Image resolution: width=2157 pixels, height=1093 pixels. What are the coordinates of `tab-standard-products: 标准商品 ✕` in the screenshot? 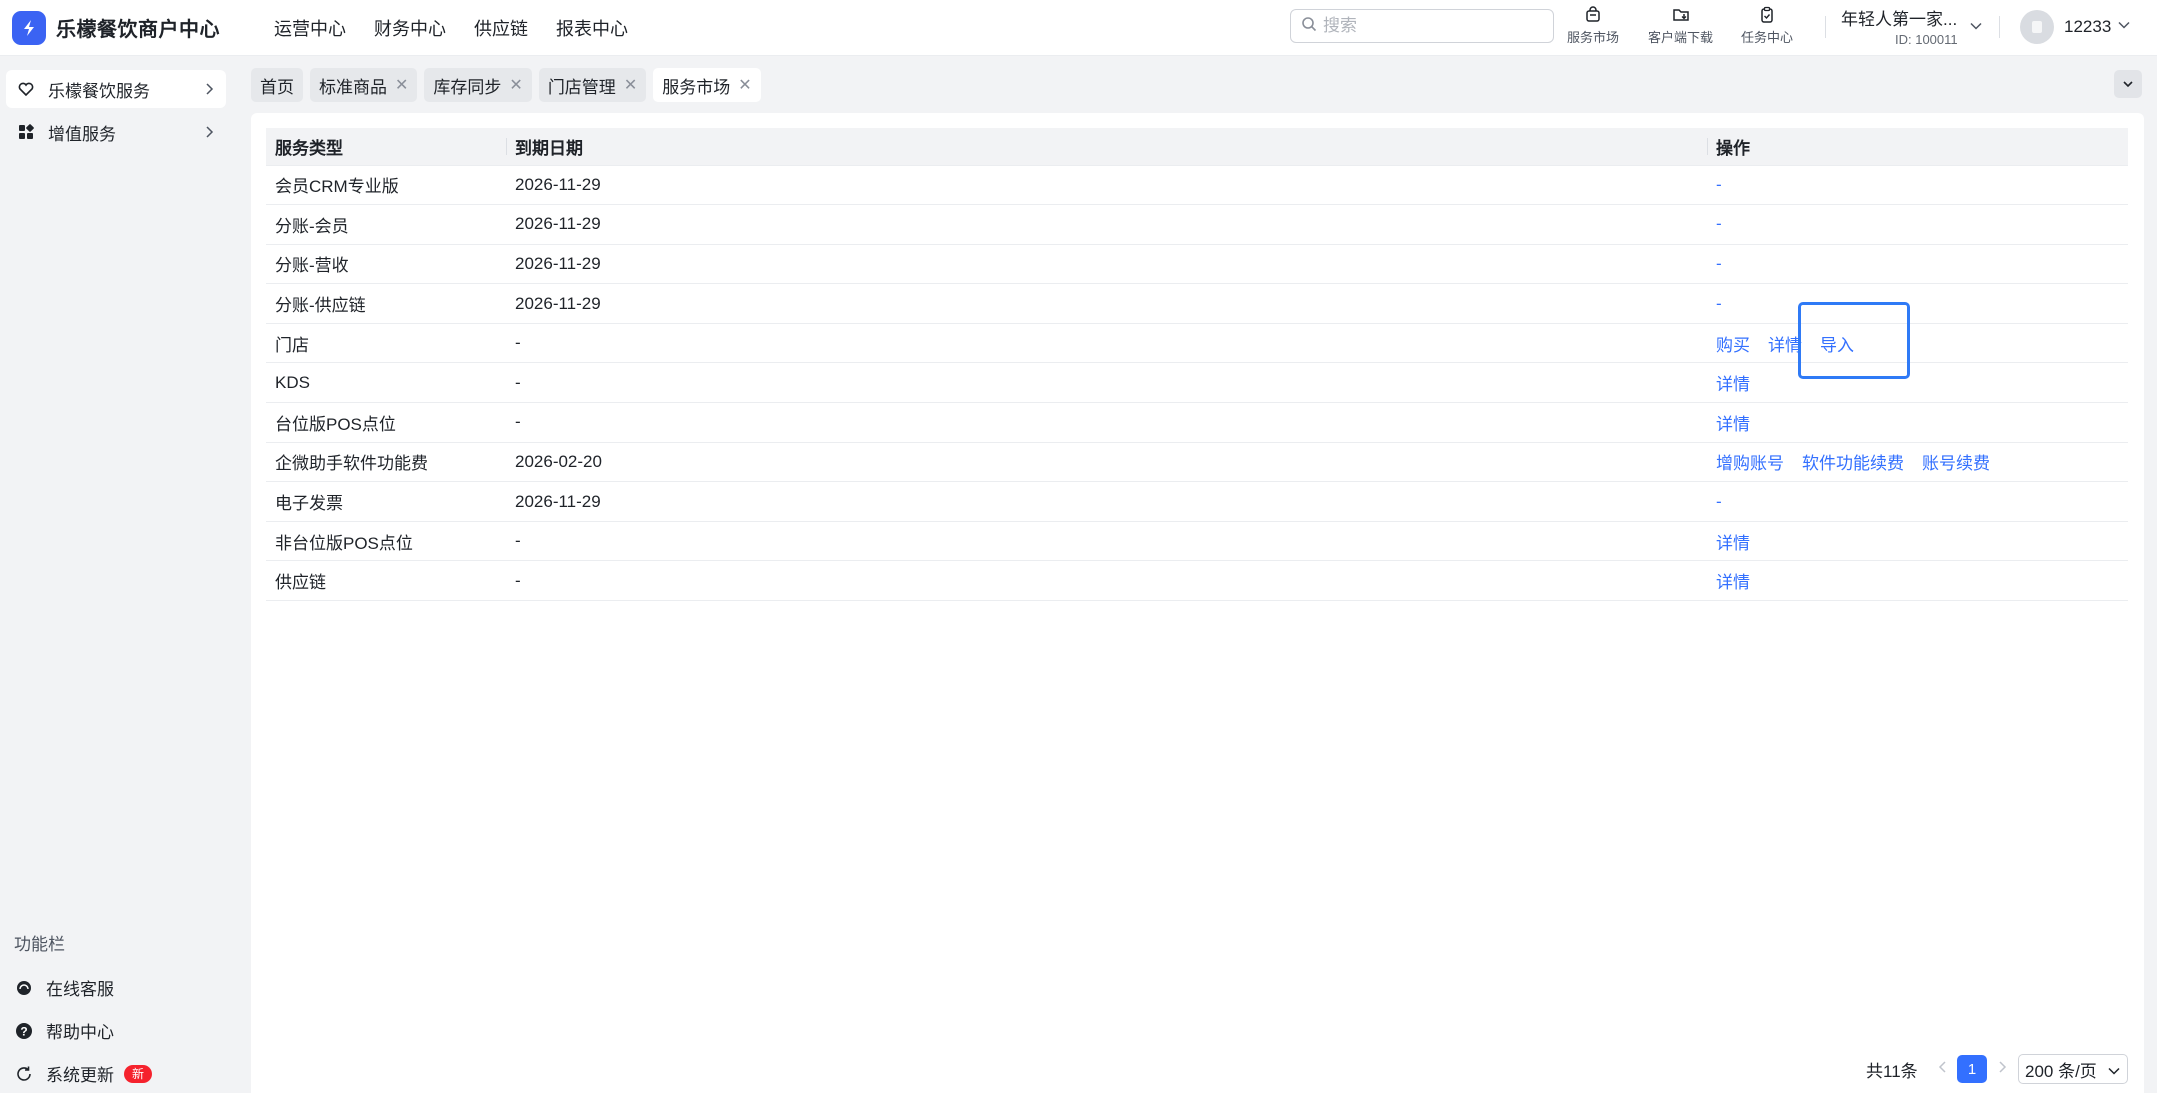 It's located at (364, 85).